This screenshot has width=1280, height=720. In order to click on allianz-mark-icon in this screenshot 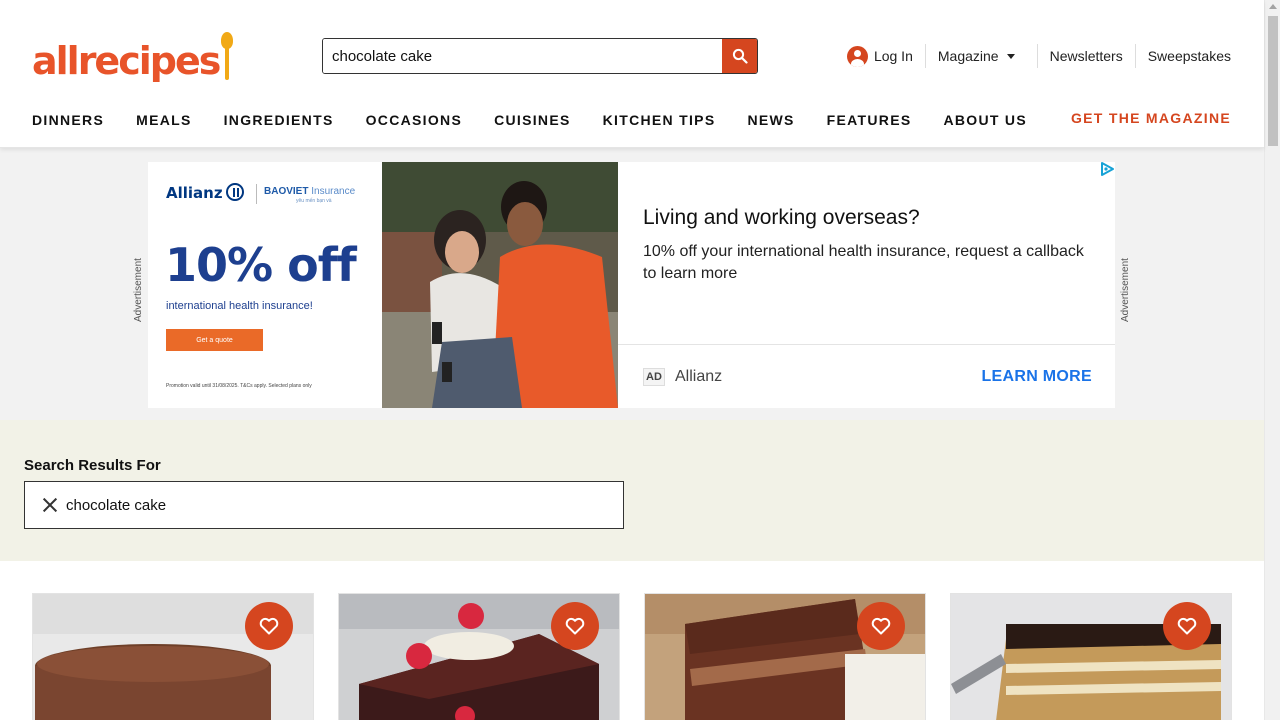, I will do `click(234, 192)`.